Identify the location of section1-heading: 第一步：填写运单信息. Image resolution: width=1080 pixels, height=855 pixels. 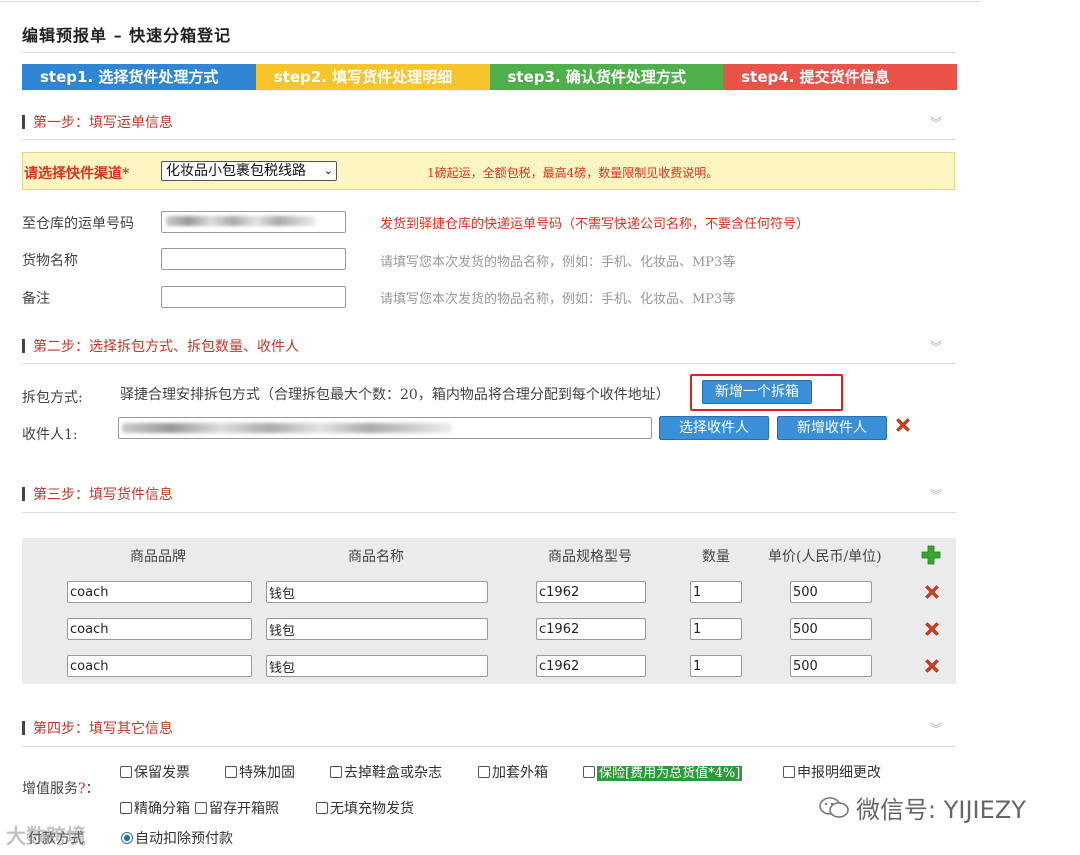
(97, 122).